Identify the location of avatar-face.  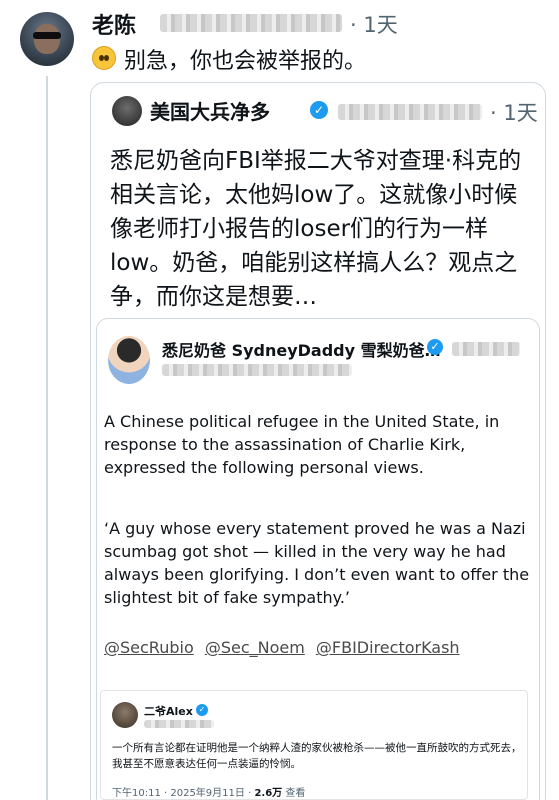
(47, 39).